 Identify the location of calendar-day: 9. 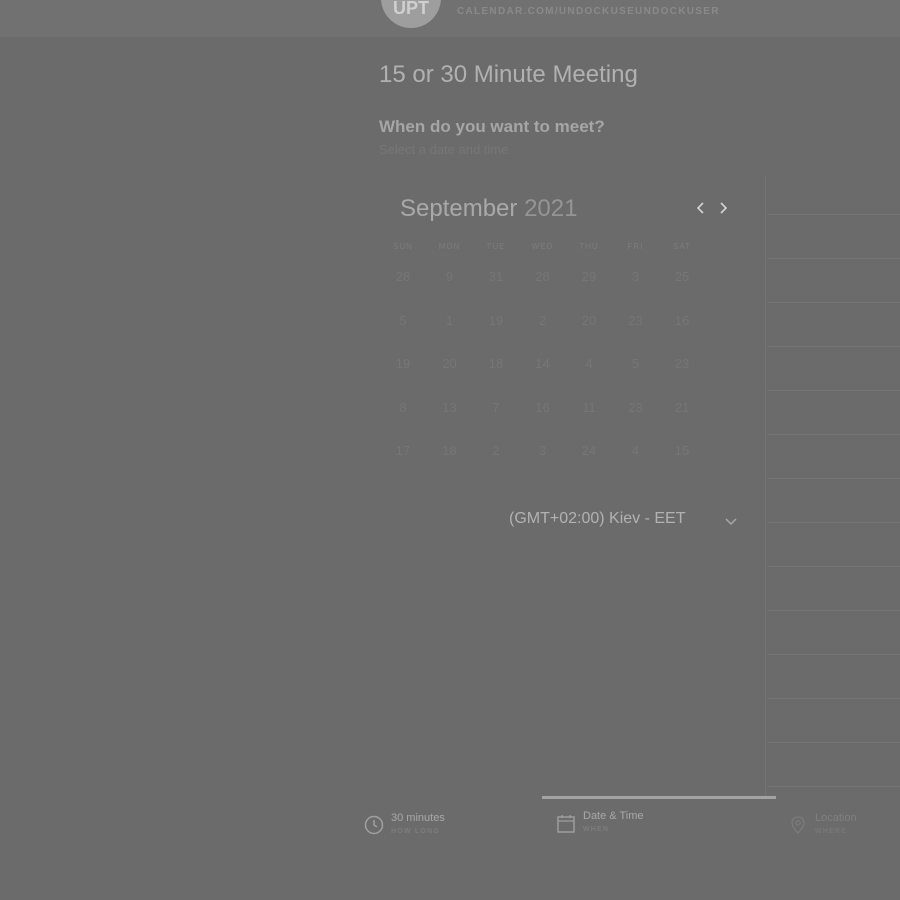
(450, 277).